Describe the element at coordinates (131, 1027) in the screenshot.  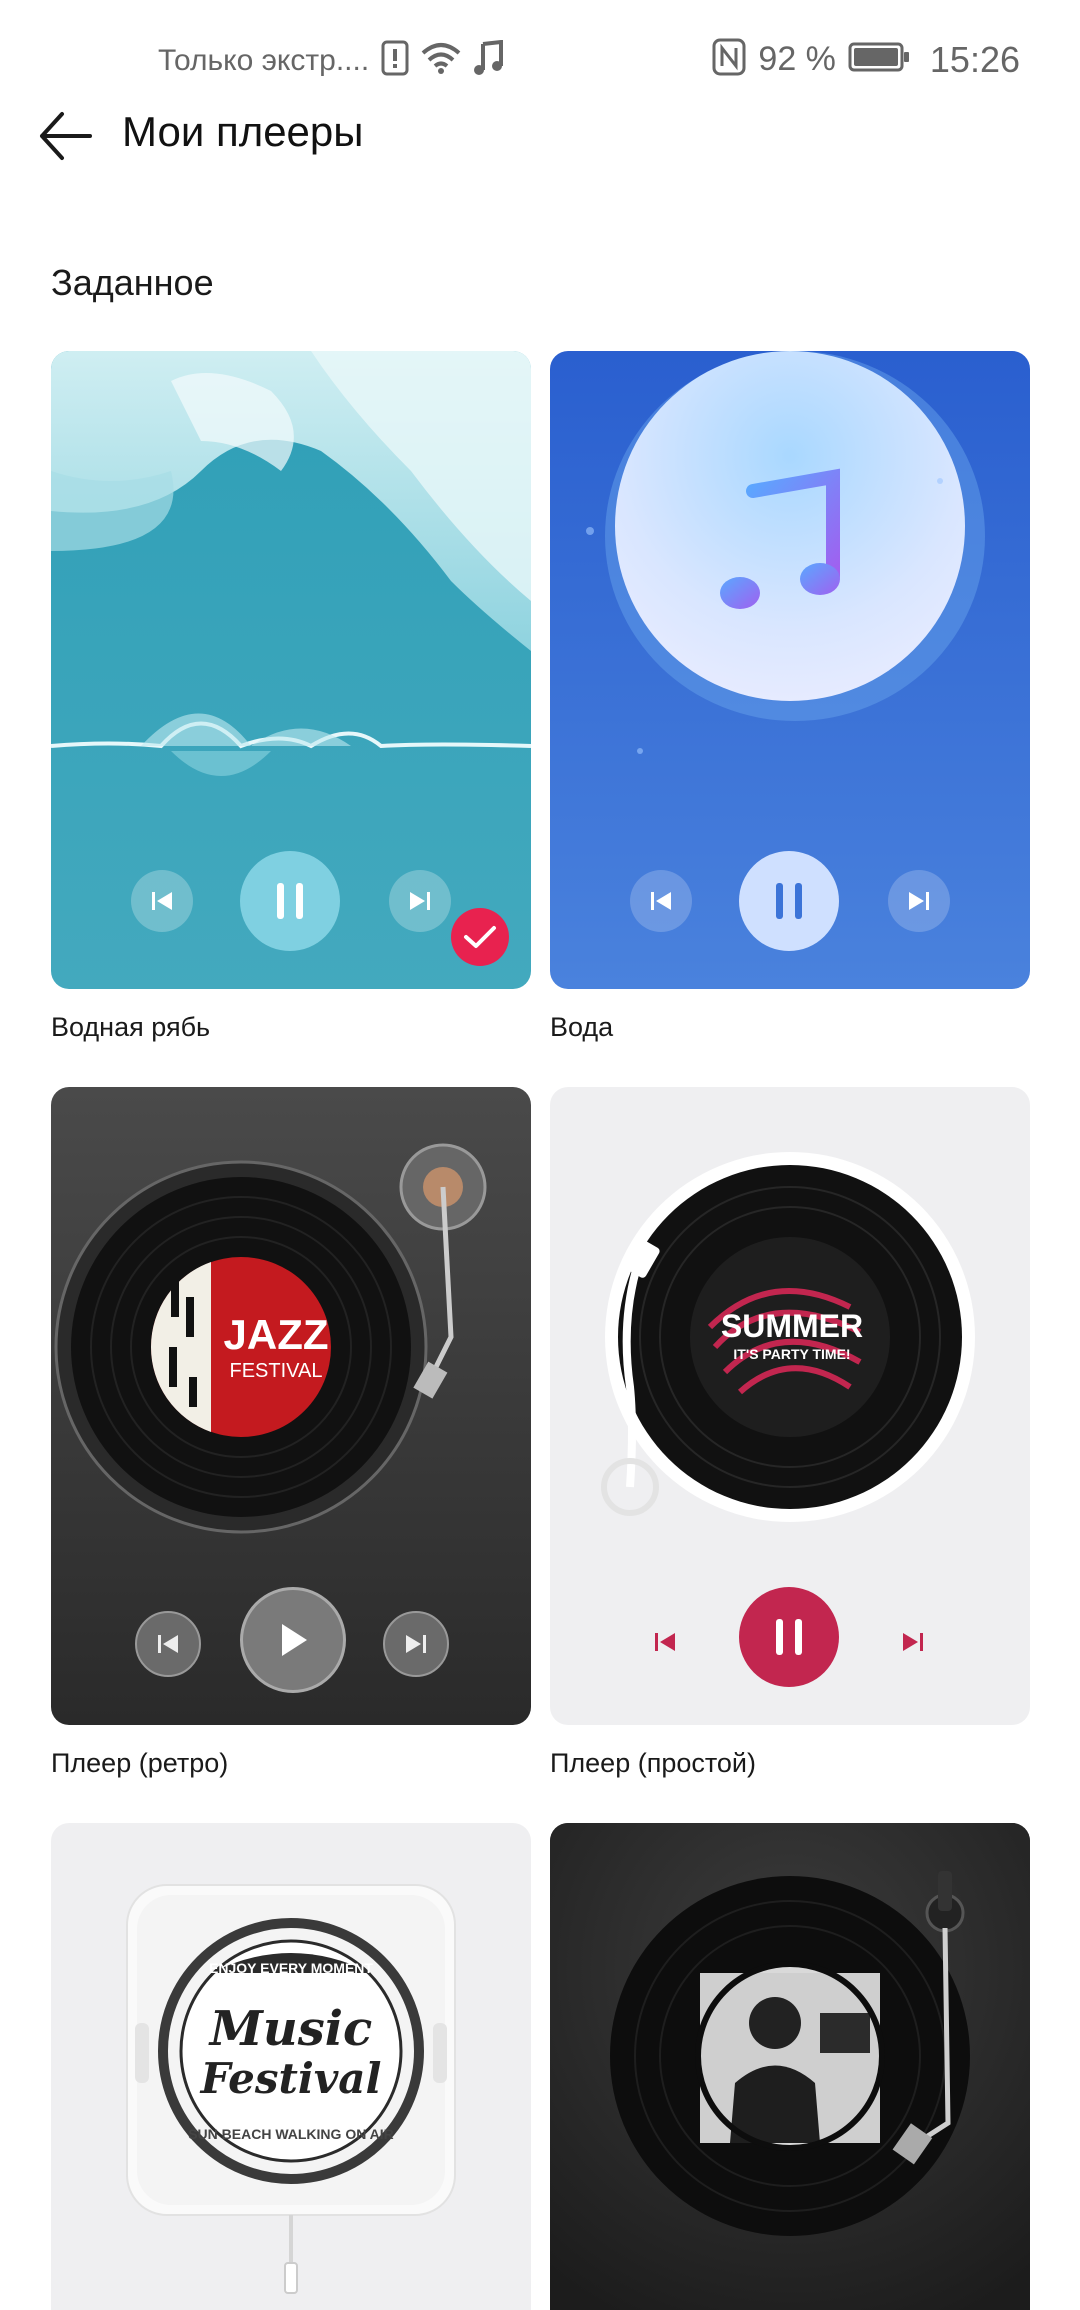
I see `player-name: Водная рябь` at that location.